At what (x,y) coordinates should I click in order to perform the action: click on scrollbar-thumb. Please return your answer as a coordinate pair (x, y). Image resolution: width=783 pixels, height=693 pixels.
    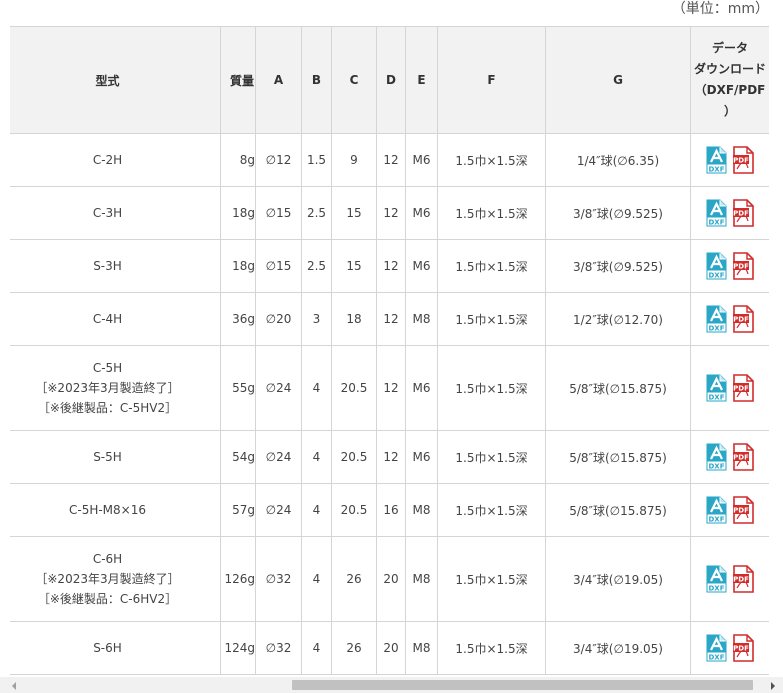
    Looking at the image, I should click on (522, 685).